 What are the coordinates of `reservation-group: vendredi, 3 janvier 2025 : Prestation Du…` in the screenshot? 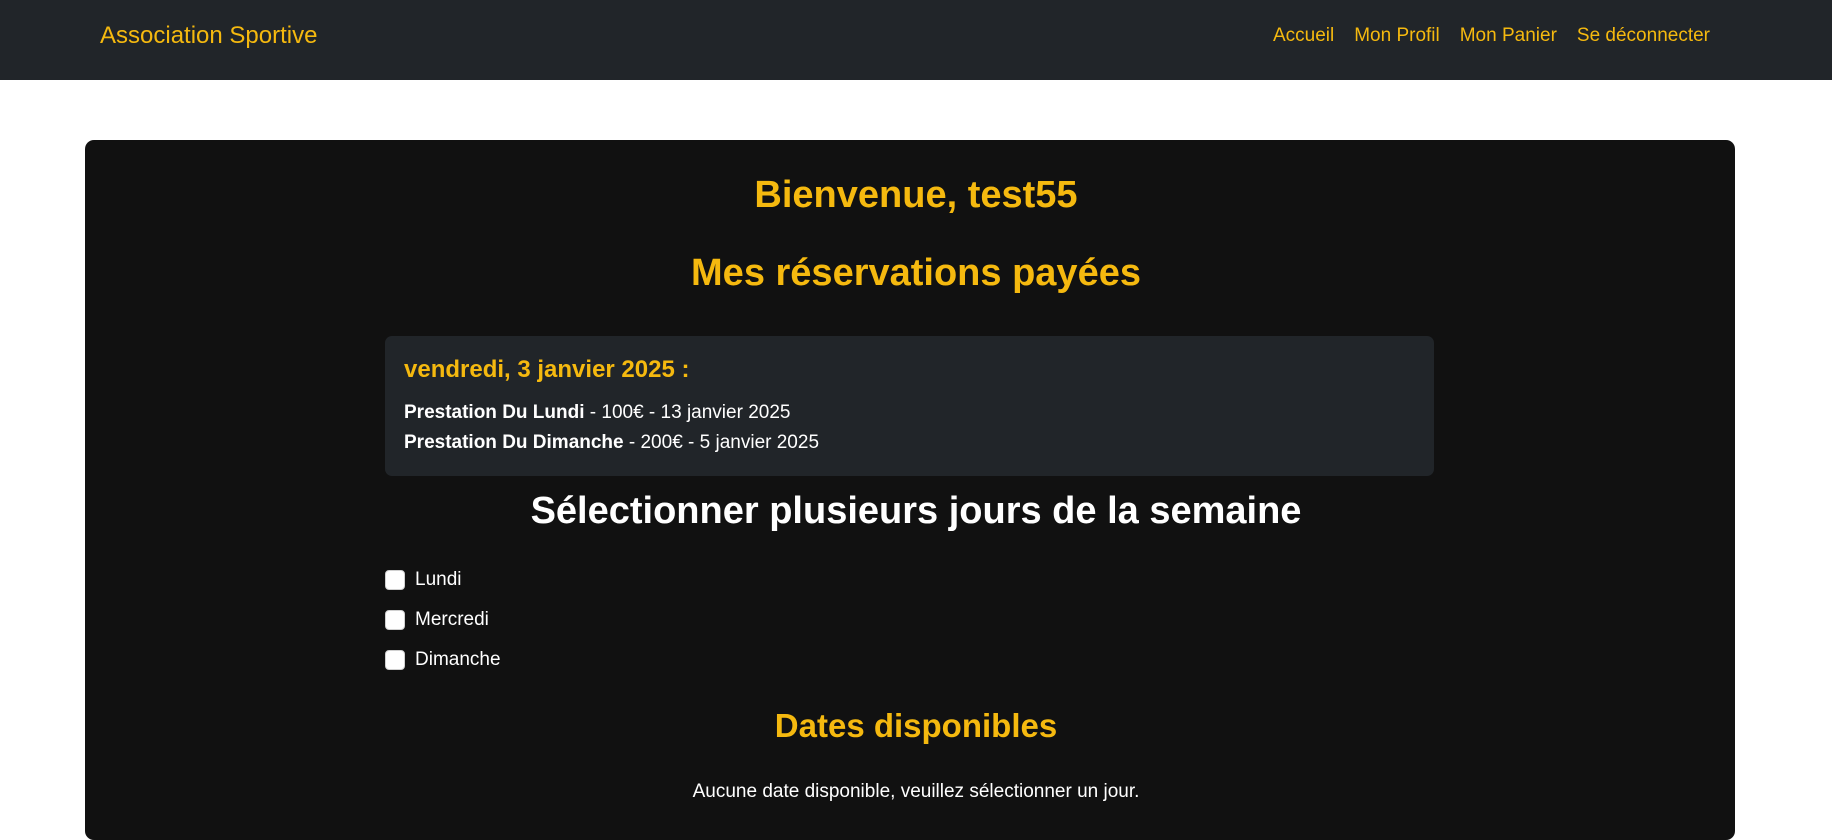 It's located at (909, 406).